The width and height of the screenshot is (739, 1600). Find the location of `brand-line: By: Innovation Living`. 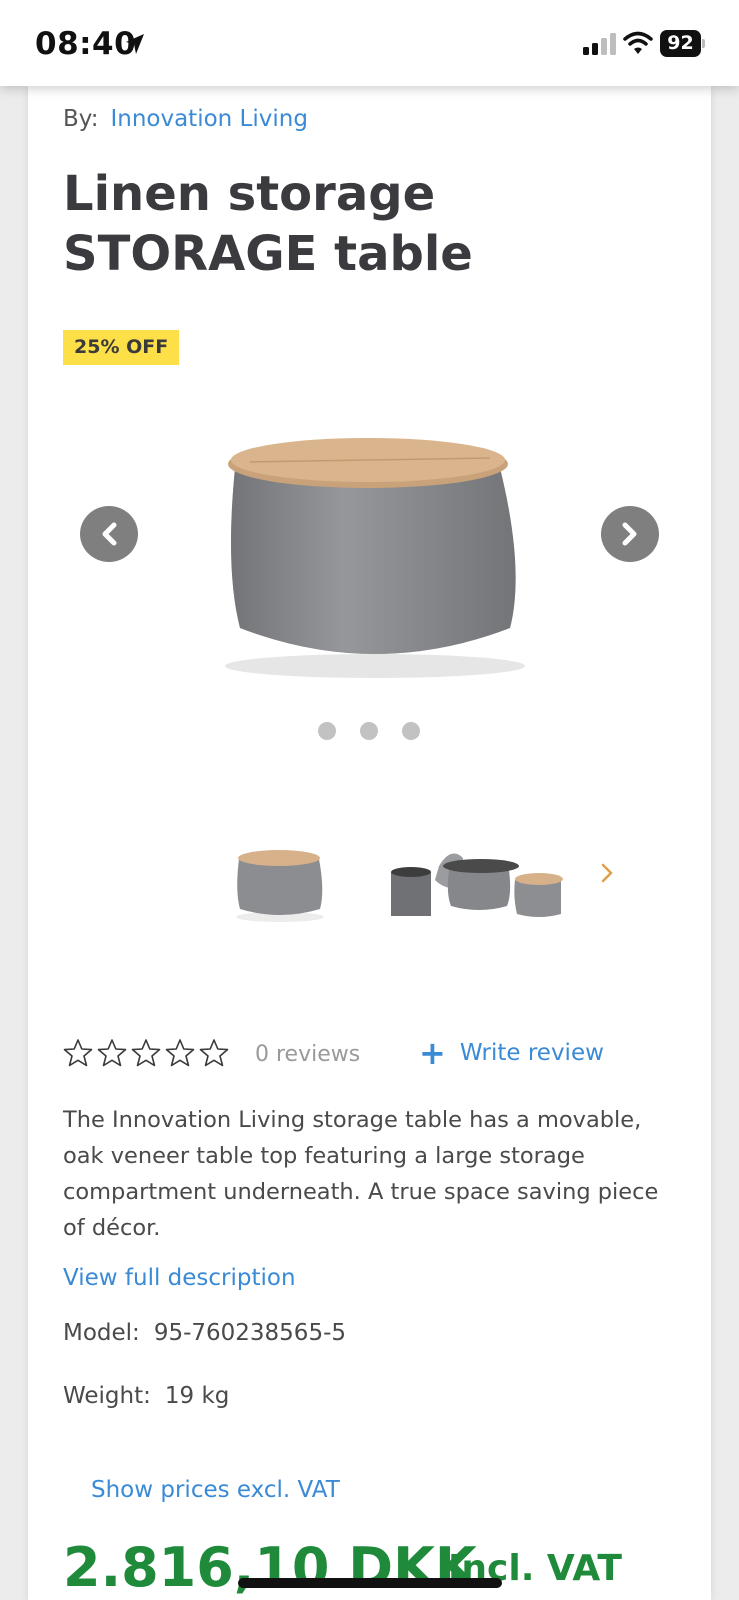

brand-line: By: Innovation Living is located at coordinates (185, 119).